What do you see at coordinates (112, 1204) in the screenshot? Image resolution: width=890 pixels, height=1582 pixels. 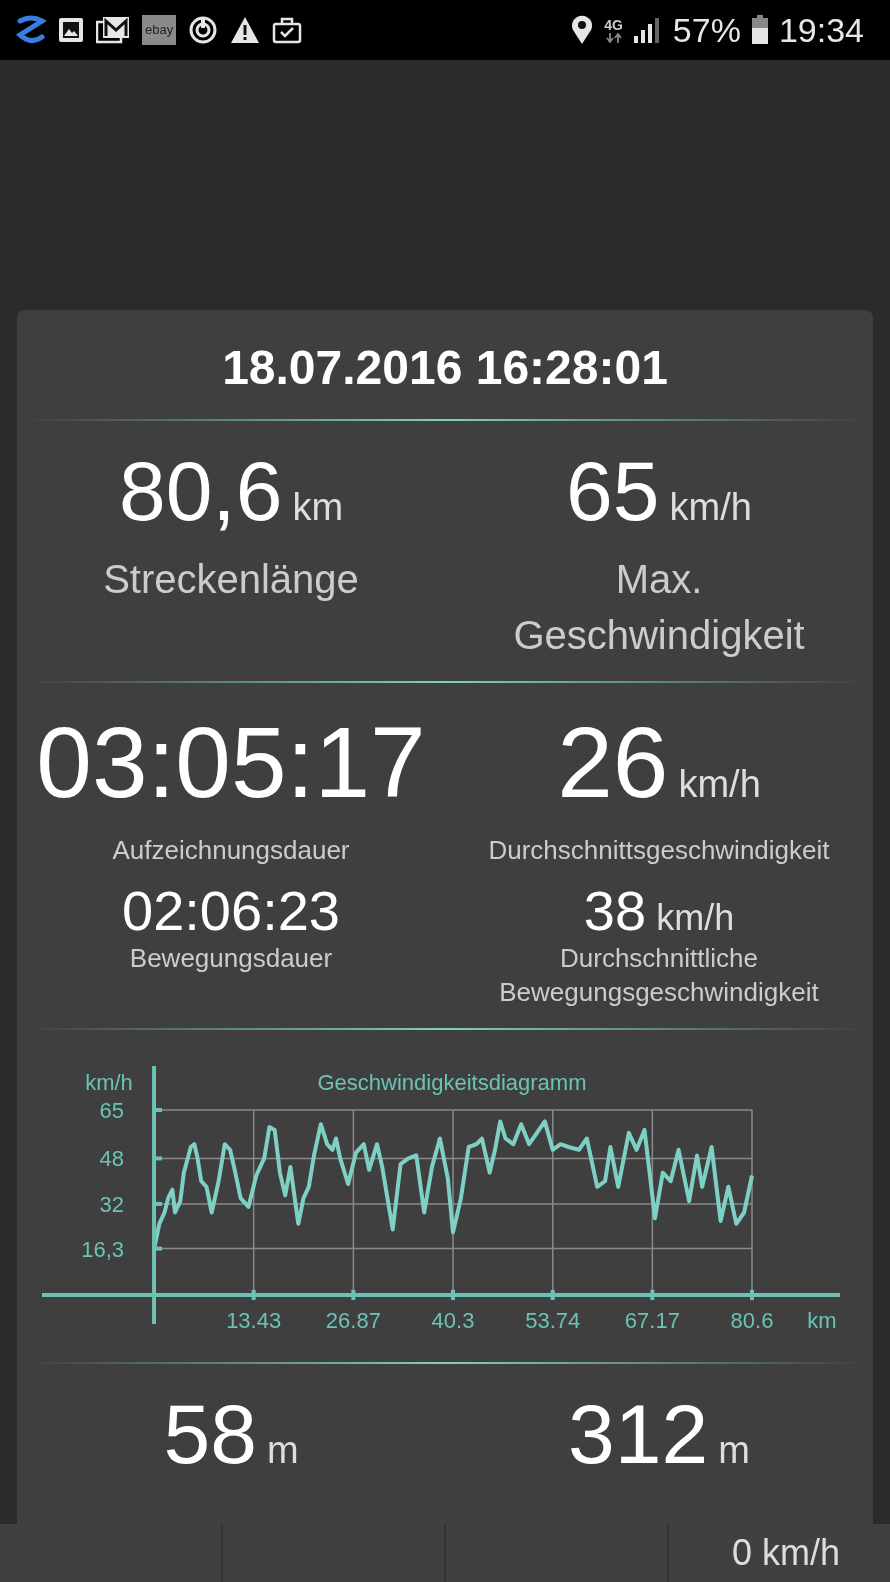 I see `y-tick-label: 32` at bounding box center [112, 1204].